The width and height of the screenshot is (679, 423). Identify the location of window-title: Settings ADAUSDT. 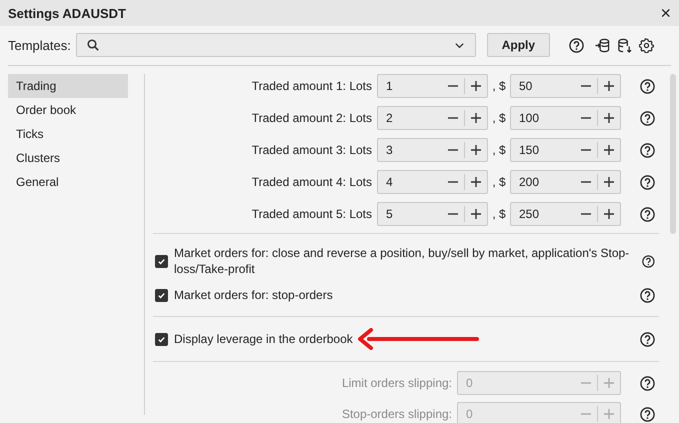
(67, 13).